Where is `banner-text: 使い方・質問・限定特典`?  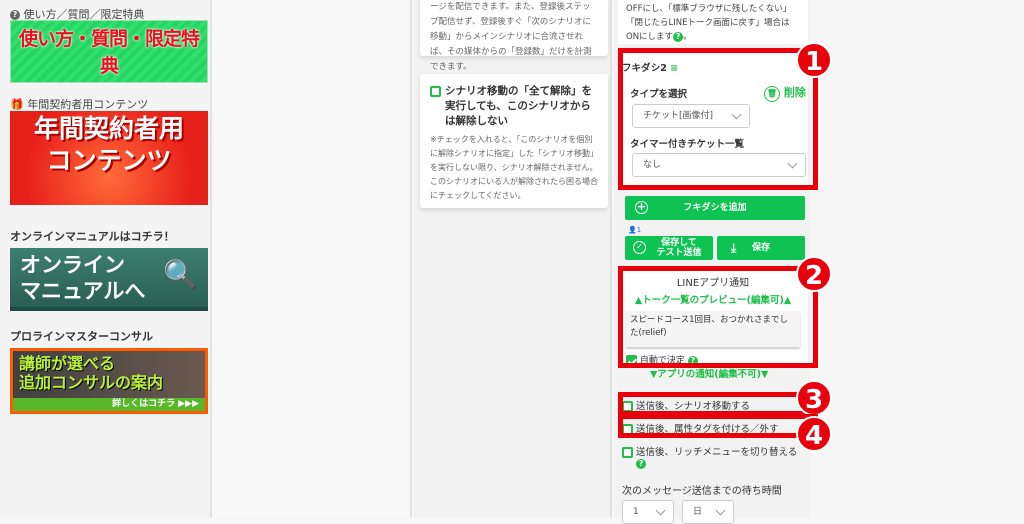
banner-text: 使い方・質問・限定特典 is located at coordinates (109, 52).